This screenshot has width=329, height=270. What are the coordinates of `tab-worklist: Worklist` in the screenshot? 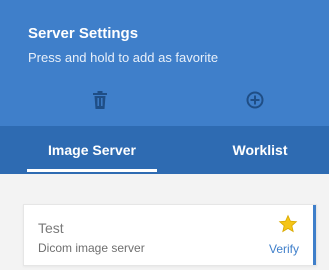 It's located at (260, 150).